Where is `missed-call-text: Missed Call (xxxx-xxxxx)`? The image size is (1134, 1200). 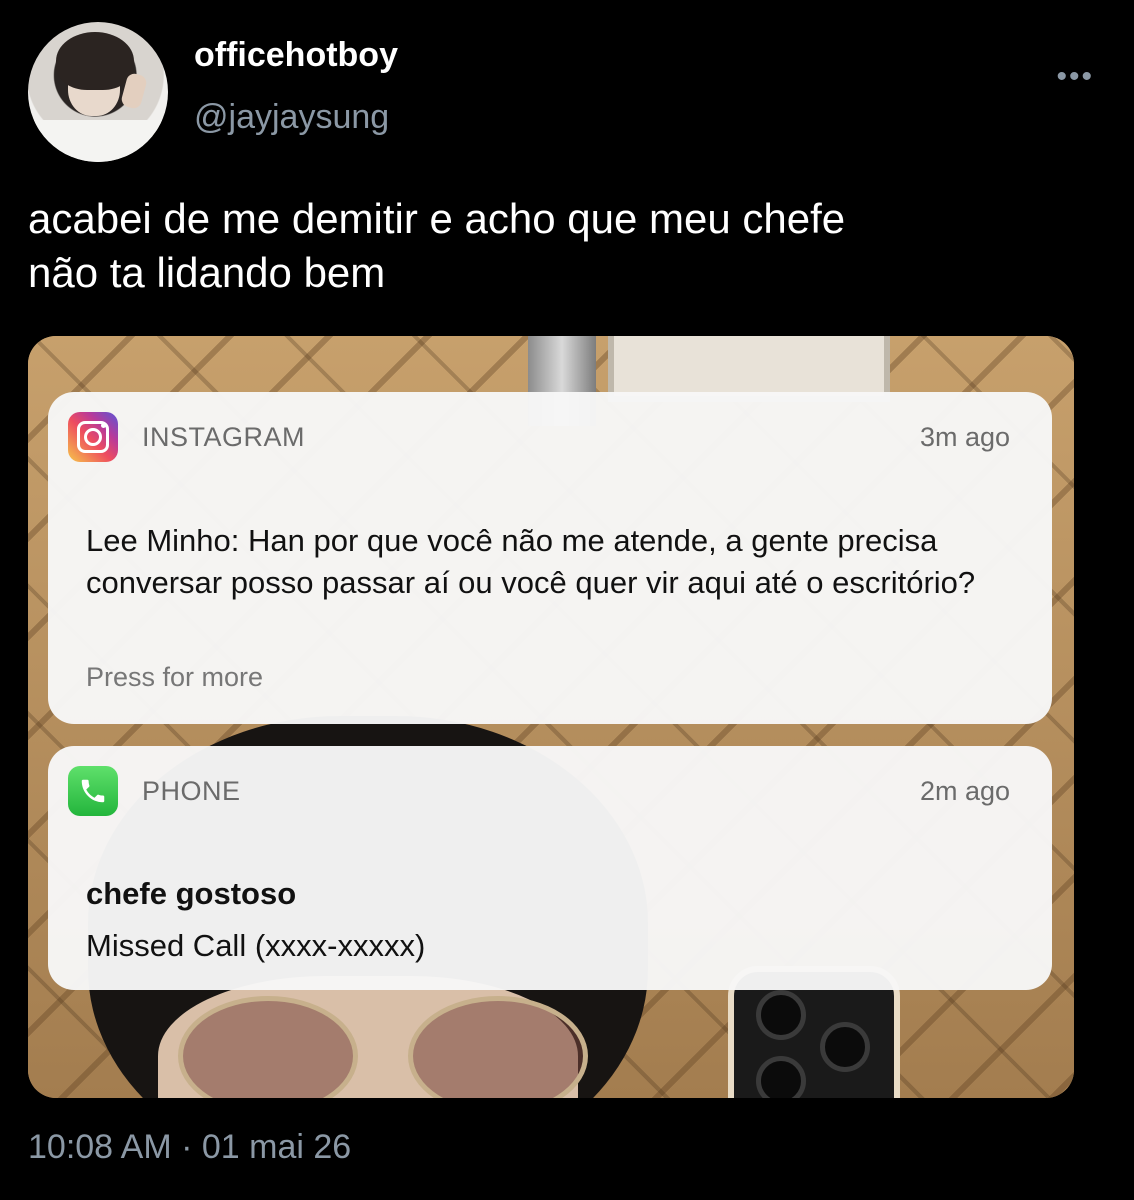
missed-call-text: Missed Call (xxxx-xxxxx) is located at coordinates (256, 945).